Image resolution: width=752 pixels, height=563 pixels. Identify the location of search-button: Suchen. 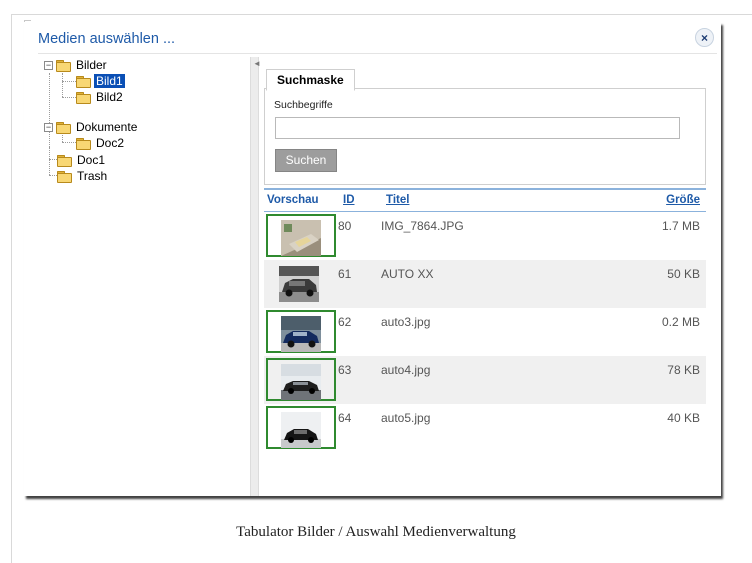
(306, 160).